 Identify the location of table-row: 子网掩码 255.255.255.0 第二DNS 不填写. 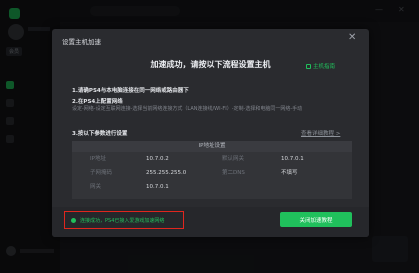
(212, 173).